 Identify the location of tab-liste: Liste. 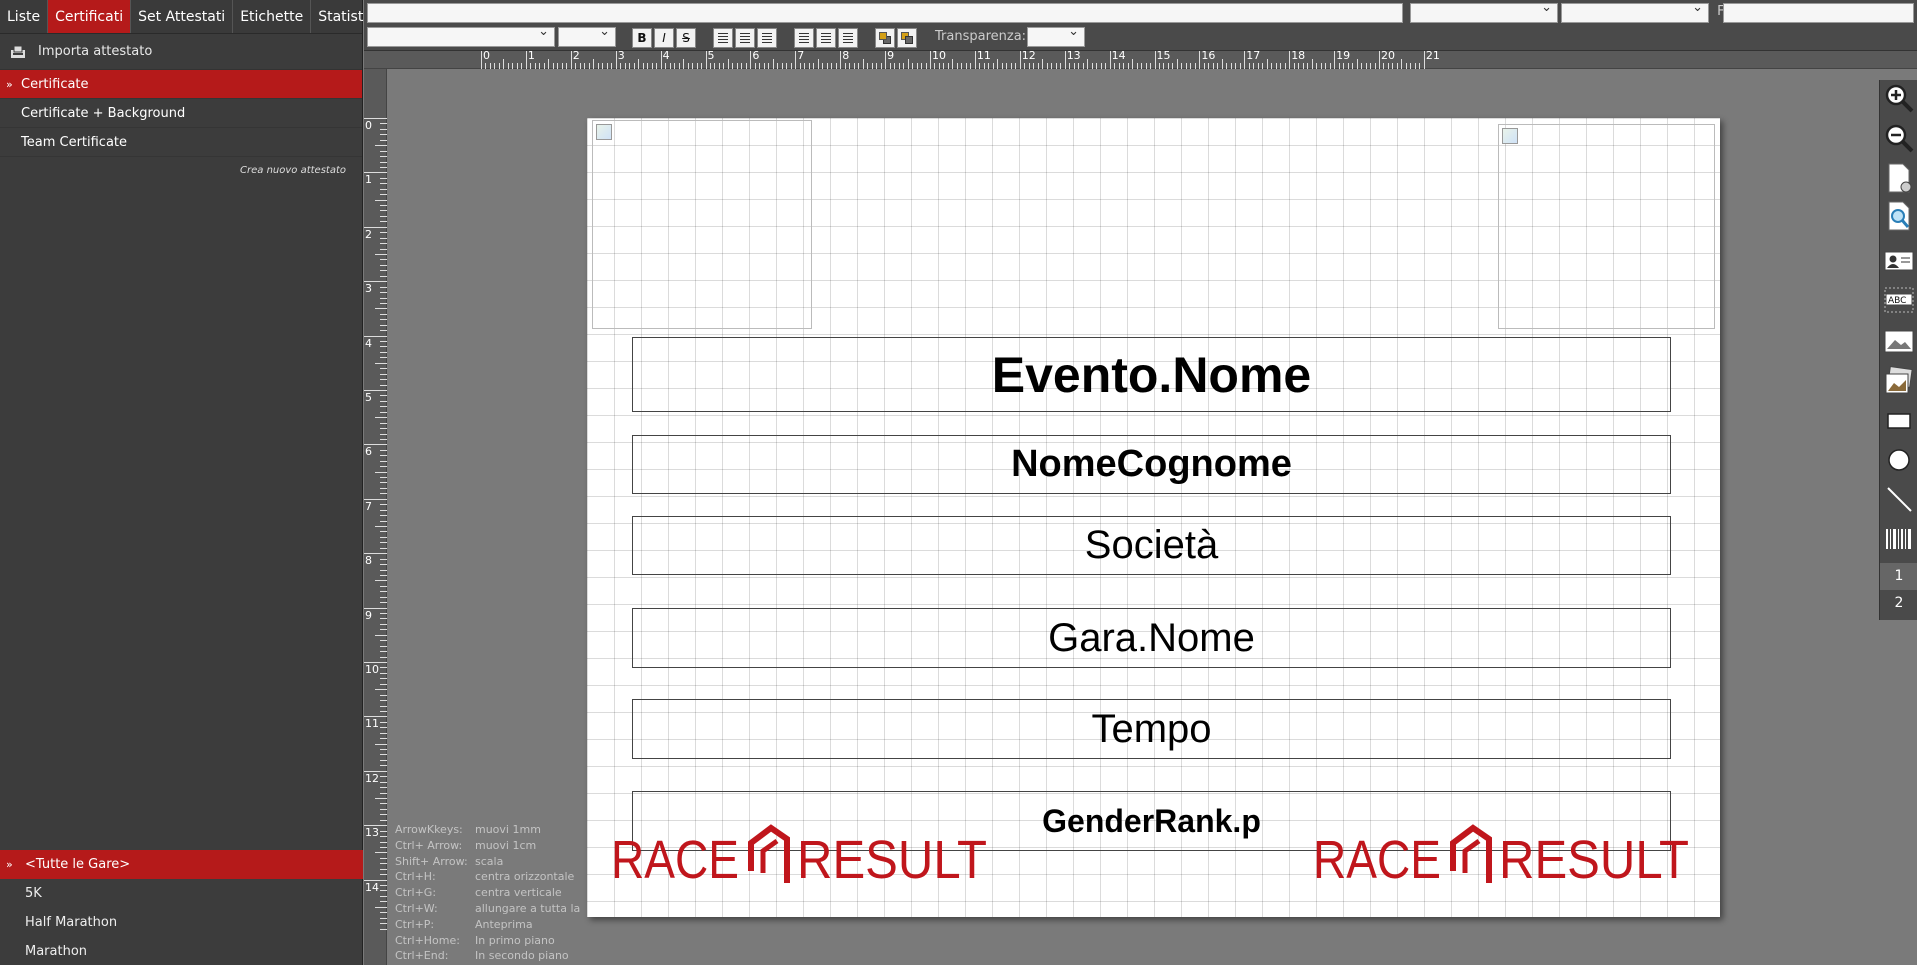
(24, 16).